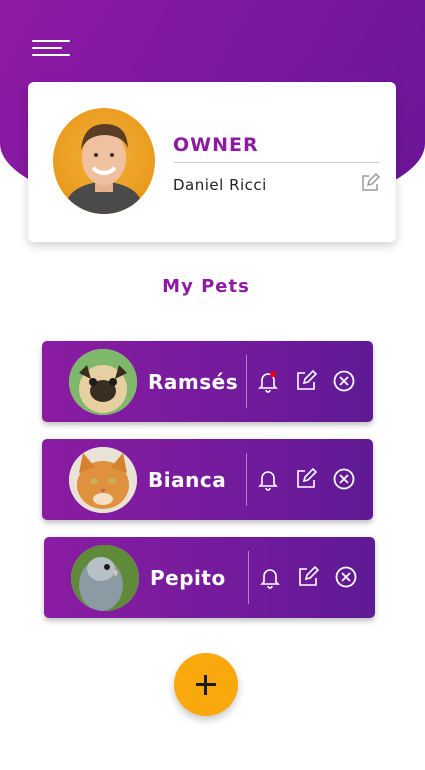 This screenshot has height=770, width=425. I want to click on pet-card: Pepito, so click(209, 577).